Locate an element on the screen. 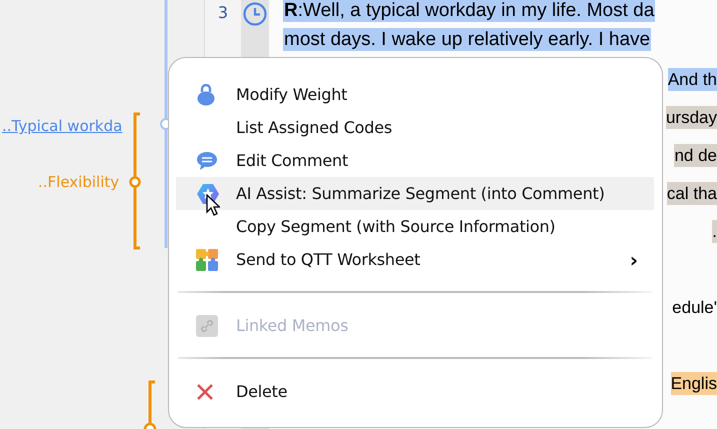 The width and height of the screenshot is (717, 429). transcript-text: . is located at coordinates (714, 231).